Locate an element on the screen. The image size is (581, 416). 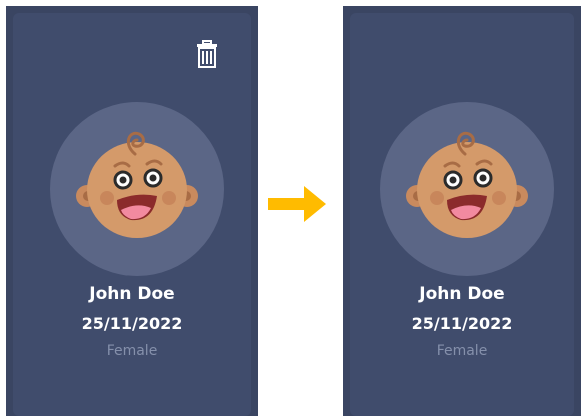
trash-icon is located at coordinates (207, 54).